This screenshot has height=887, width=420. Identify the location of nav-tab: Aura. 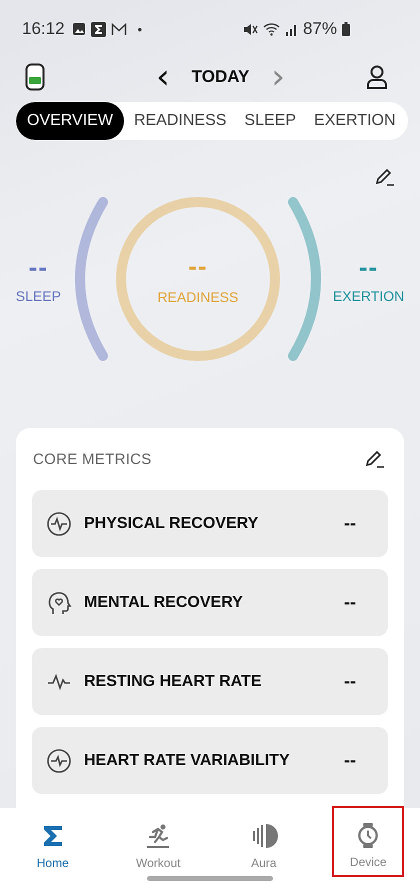
(263, 846).